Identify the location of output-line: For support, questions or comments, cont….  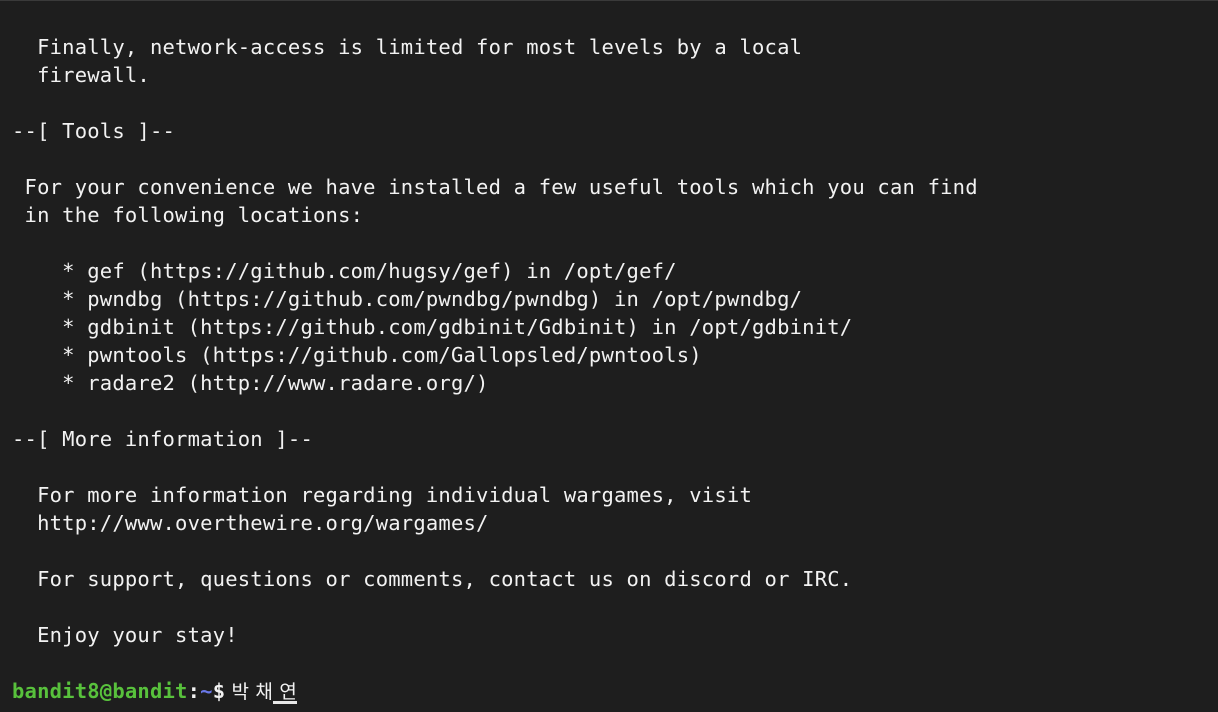
(432, 579).